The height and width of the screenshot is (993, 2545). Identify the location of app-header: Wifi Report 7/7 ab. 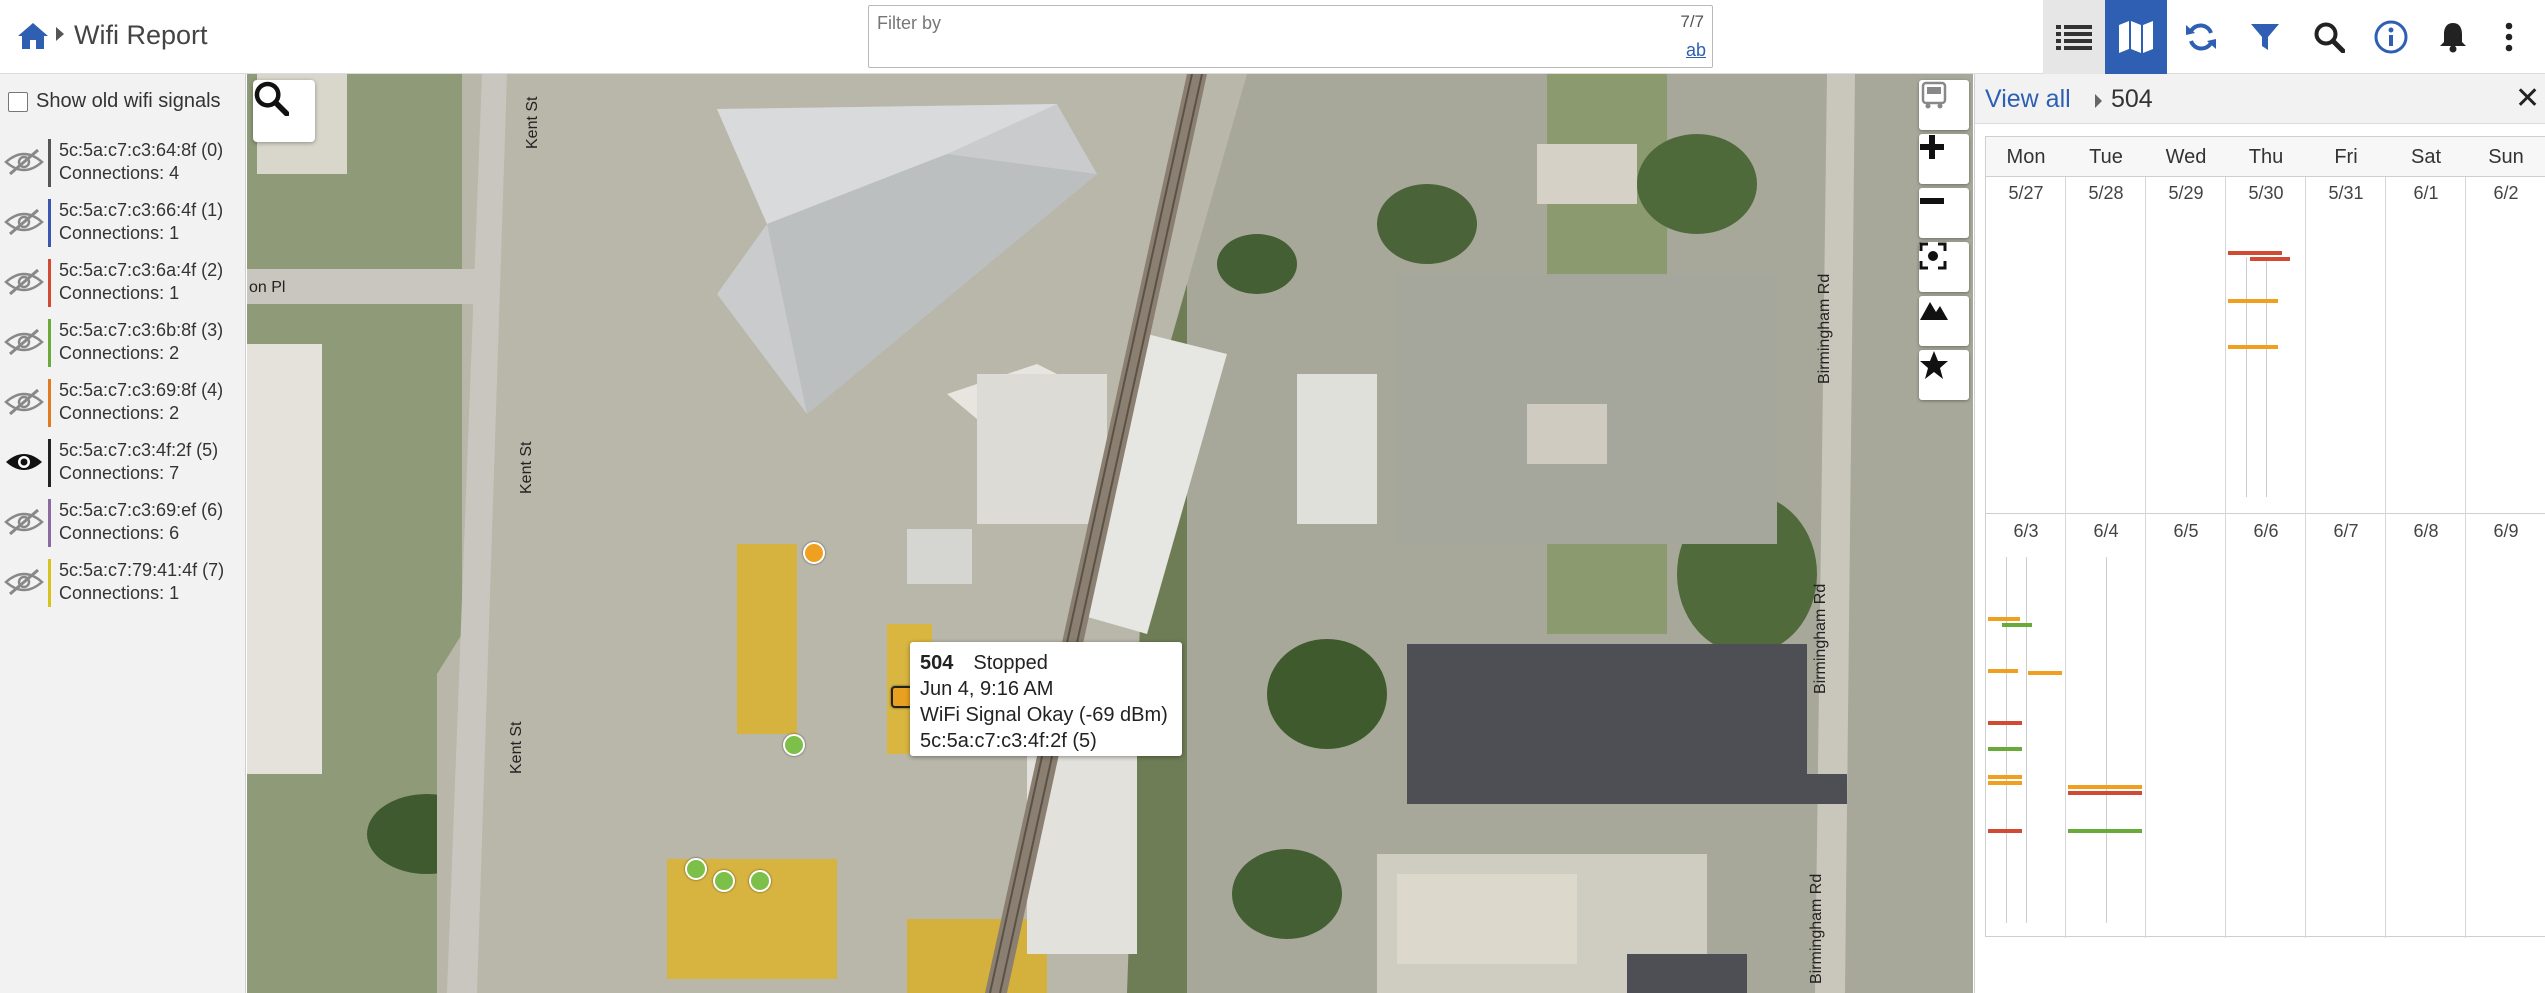
(1272, 37).